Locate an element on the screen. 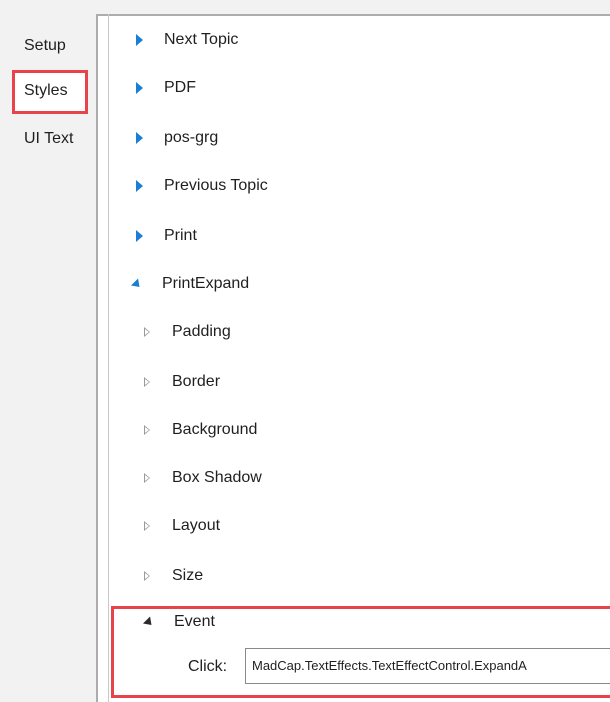 This screenshot has height=702, width=610. property-box-shadow: Box Shadow is located at coordinates (203, 478).